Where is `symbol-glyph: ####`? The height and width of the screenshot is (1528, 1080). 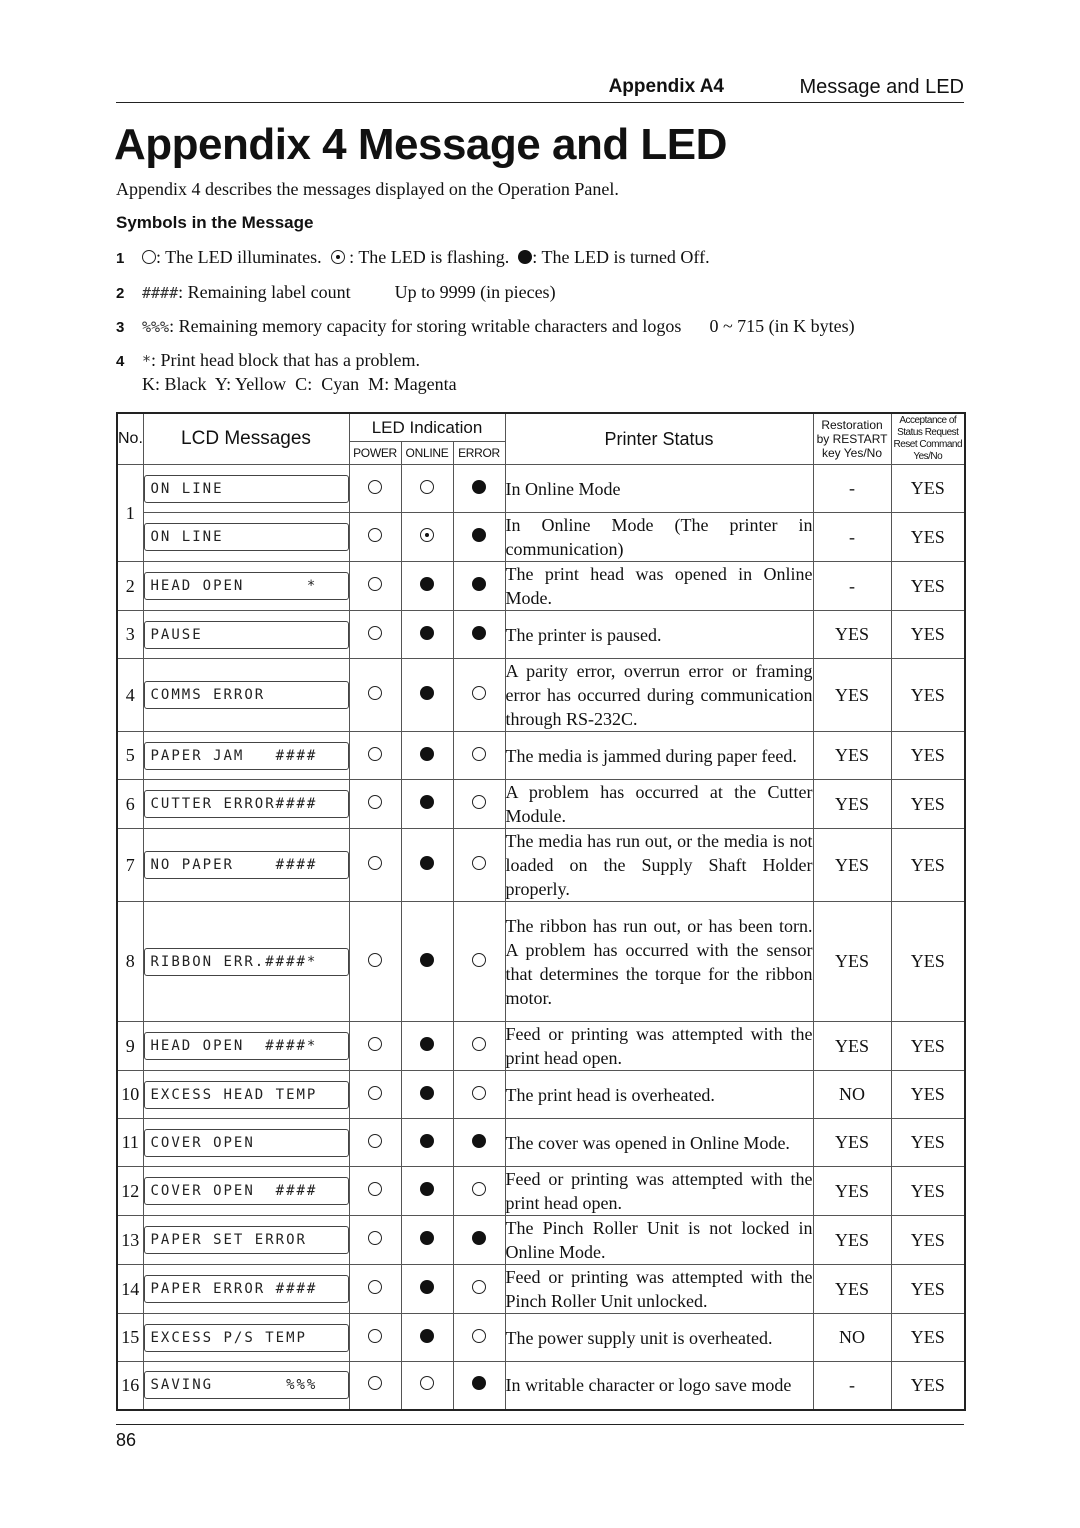
symbol-glyph: #### is located at coordinates (160, 293).